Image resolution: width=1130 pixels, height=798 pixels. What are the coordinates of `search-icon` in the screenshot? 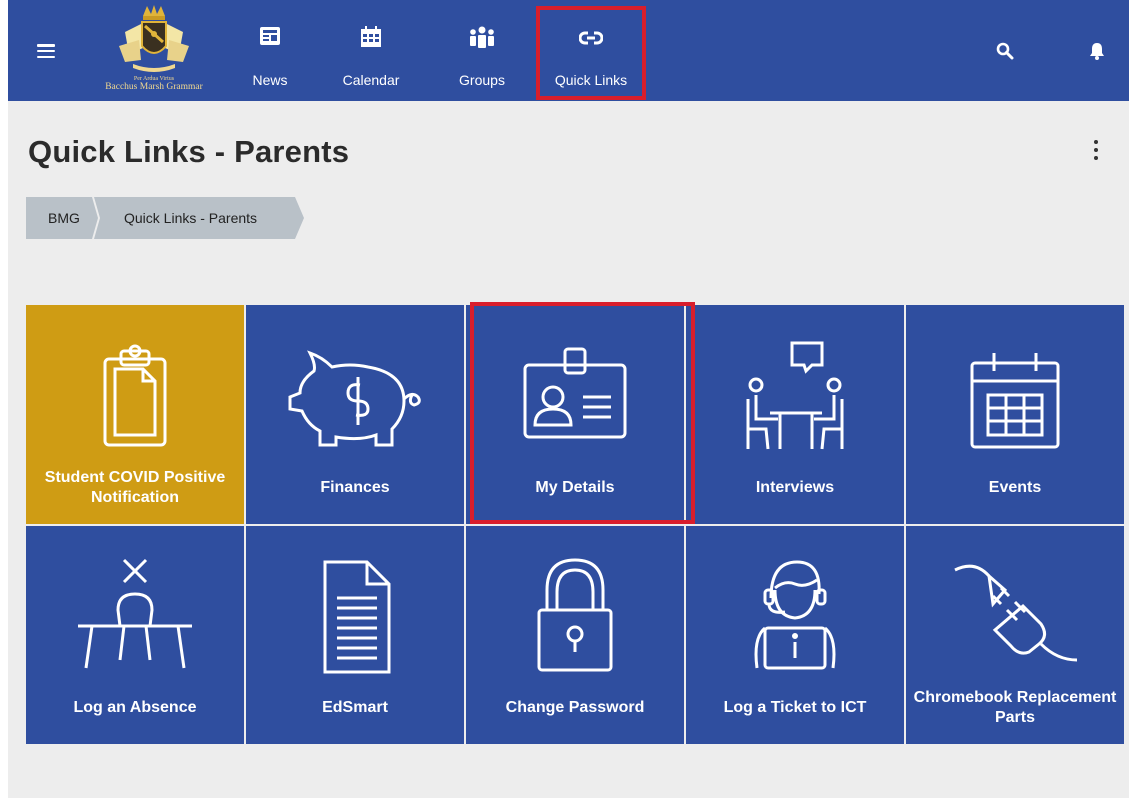 It's located at (1005, 51).